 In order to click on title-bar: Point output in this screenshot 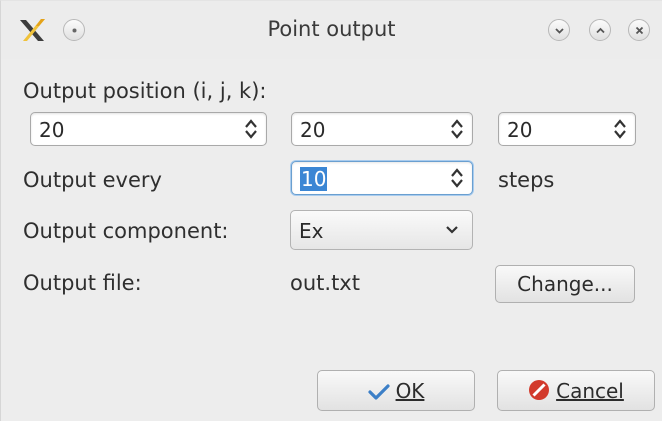, I will do `click(331, 30)`.